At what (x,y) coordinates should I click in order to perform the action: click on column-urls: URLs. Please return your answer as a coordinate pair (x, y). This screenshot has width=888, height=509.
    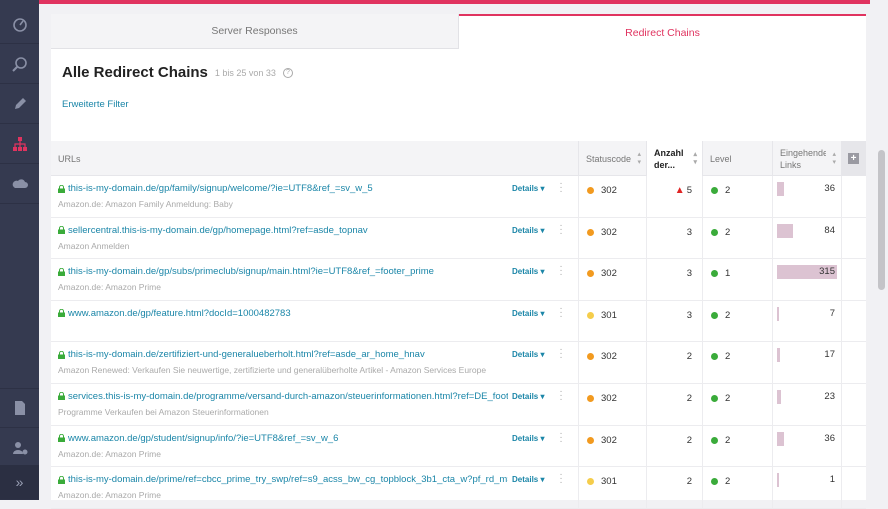
    Looking at the image, I should click on (315, 158).